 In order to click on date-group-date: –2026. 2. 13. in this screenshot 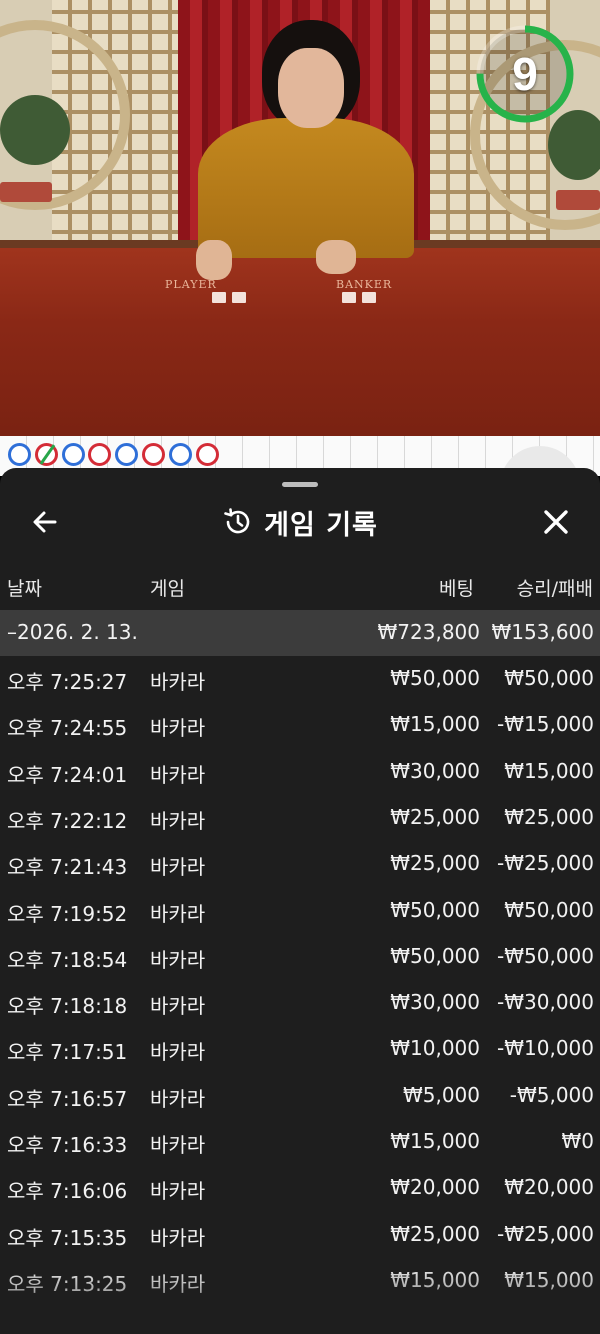, I will do `click(72, 632)`.